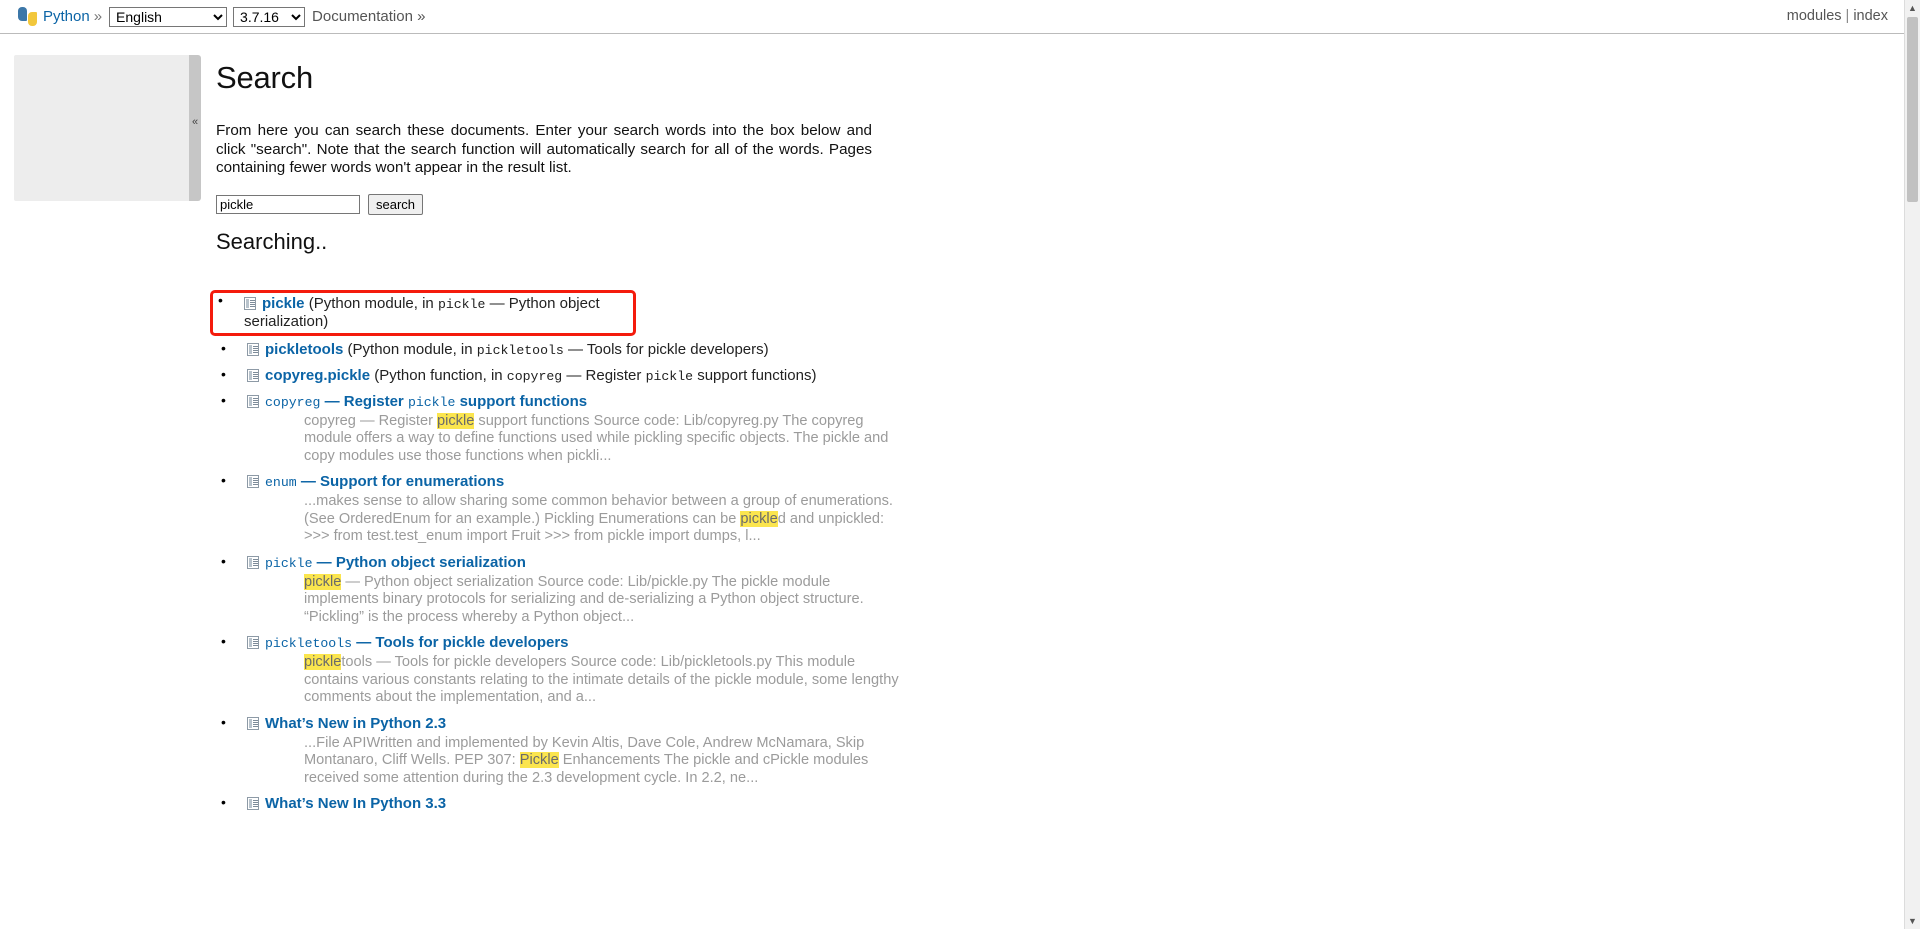  I want to click on search-status-heading: Searching.., so click(272, 241).